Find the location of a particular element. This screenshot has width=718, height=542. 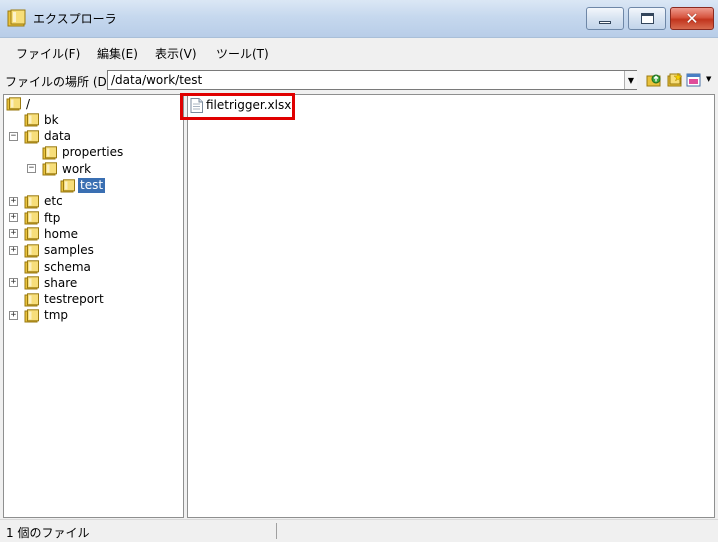

tree-item: + samples is located at coordinates (52, 251).